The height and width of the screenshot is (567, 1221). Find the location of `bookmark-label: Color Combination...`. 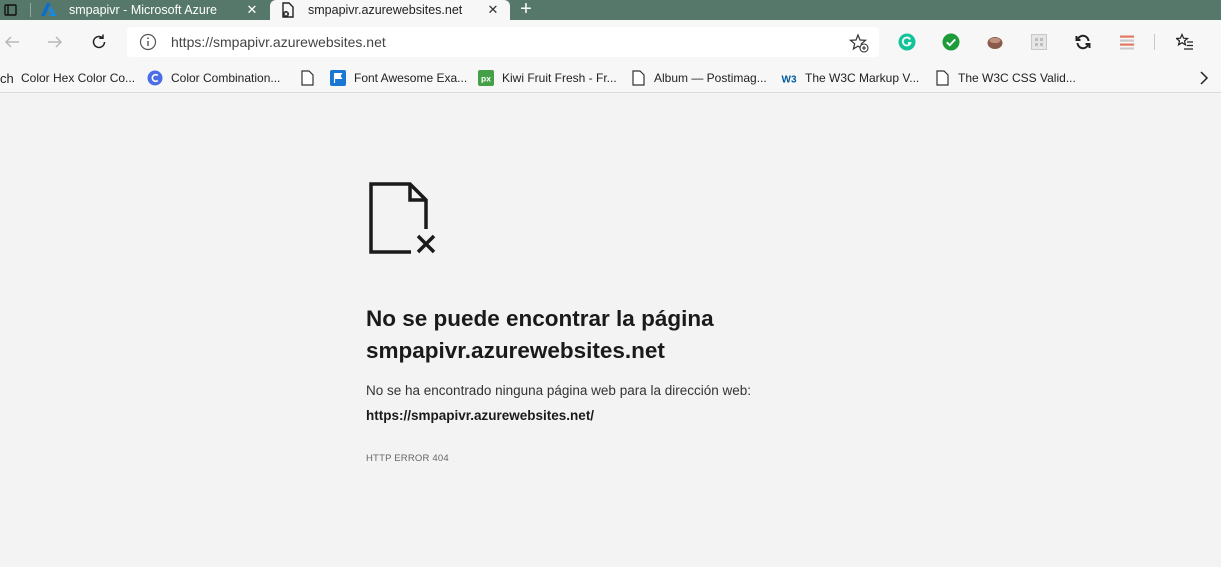

bookmark-label: Color Combination... is located at coordinates (226, 78).